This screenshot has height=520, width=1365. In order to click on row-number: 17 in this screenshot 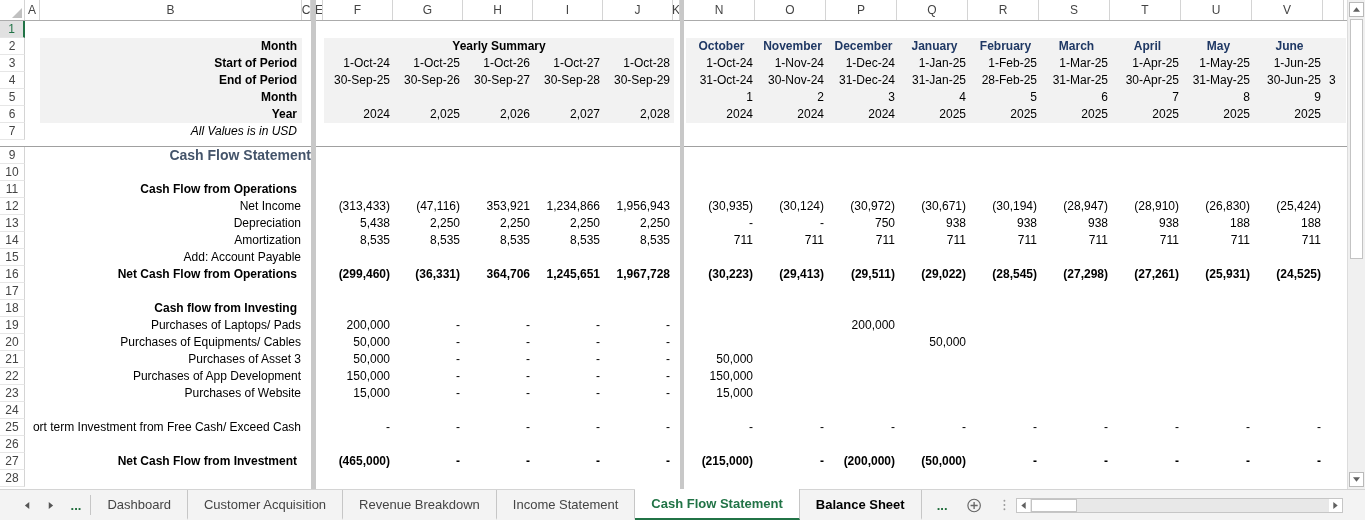, I will do `click(12, 291)`.